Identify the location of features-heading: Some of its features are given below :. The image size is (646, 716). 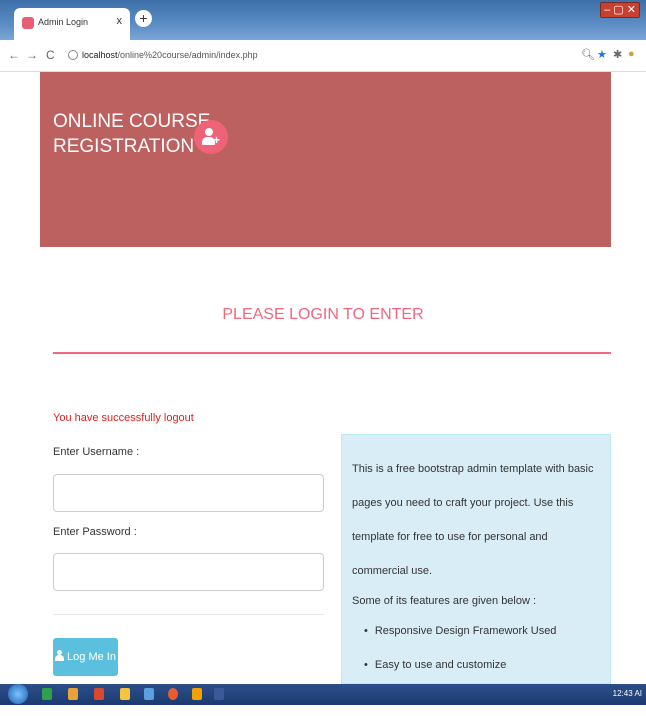
(444, 601).